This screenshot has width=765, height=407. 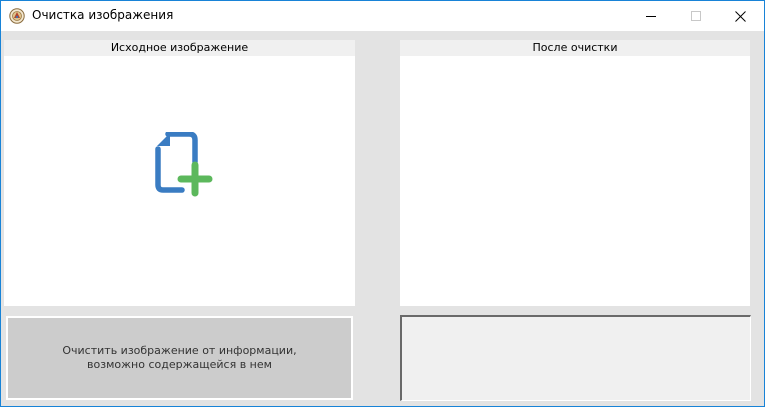 I want to click on title-bar: Очистка изображения, so click(x=382, y=16).